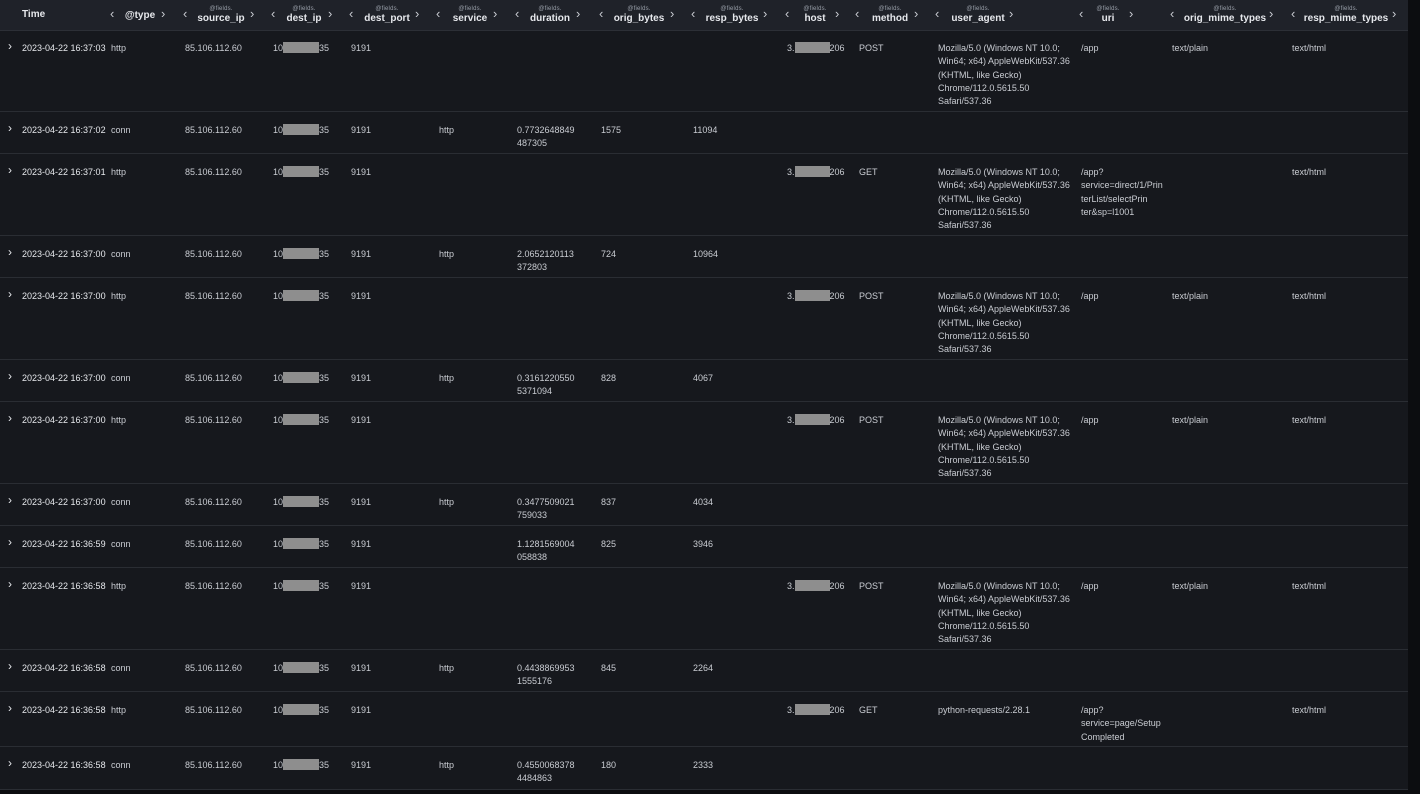 The width and height of the screenshot is (1420, 794). I want to click on column-field-name: uri, so click(1108, 18).